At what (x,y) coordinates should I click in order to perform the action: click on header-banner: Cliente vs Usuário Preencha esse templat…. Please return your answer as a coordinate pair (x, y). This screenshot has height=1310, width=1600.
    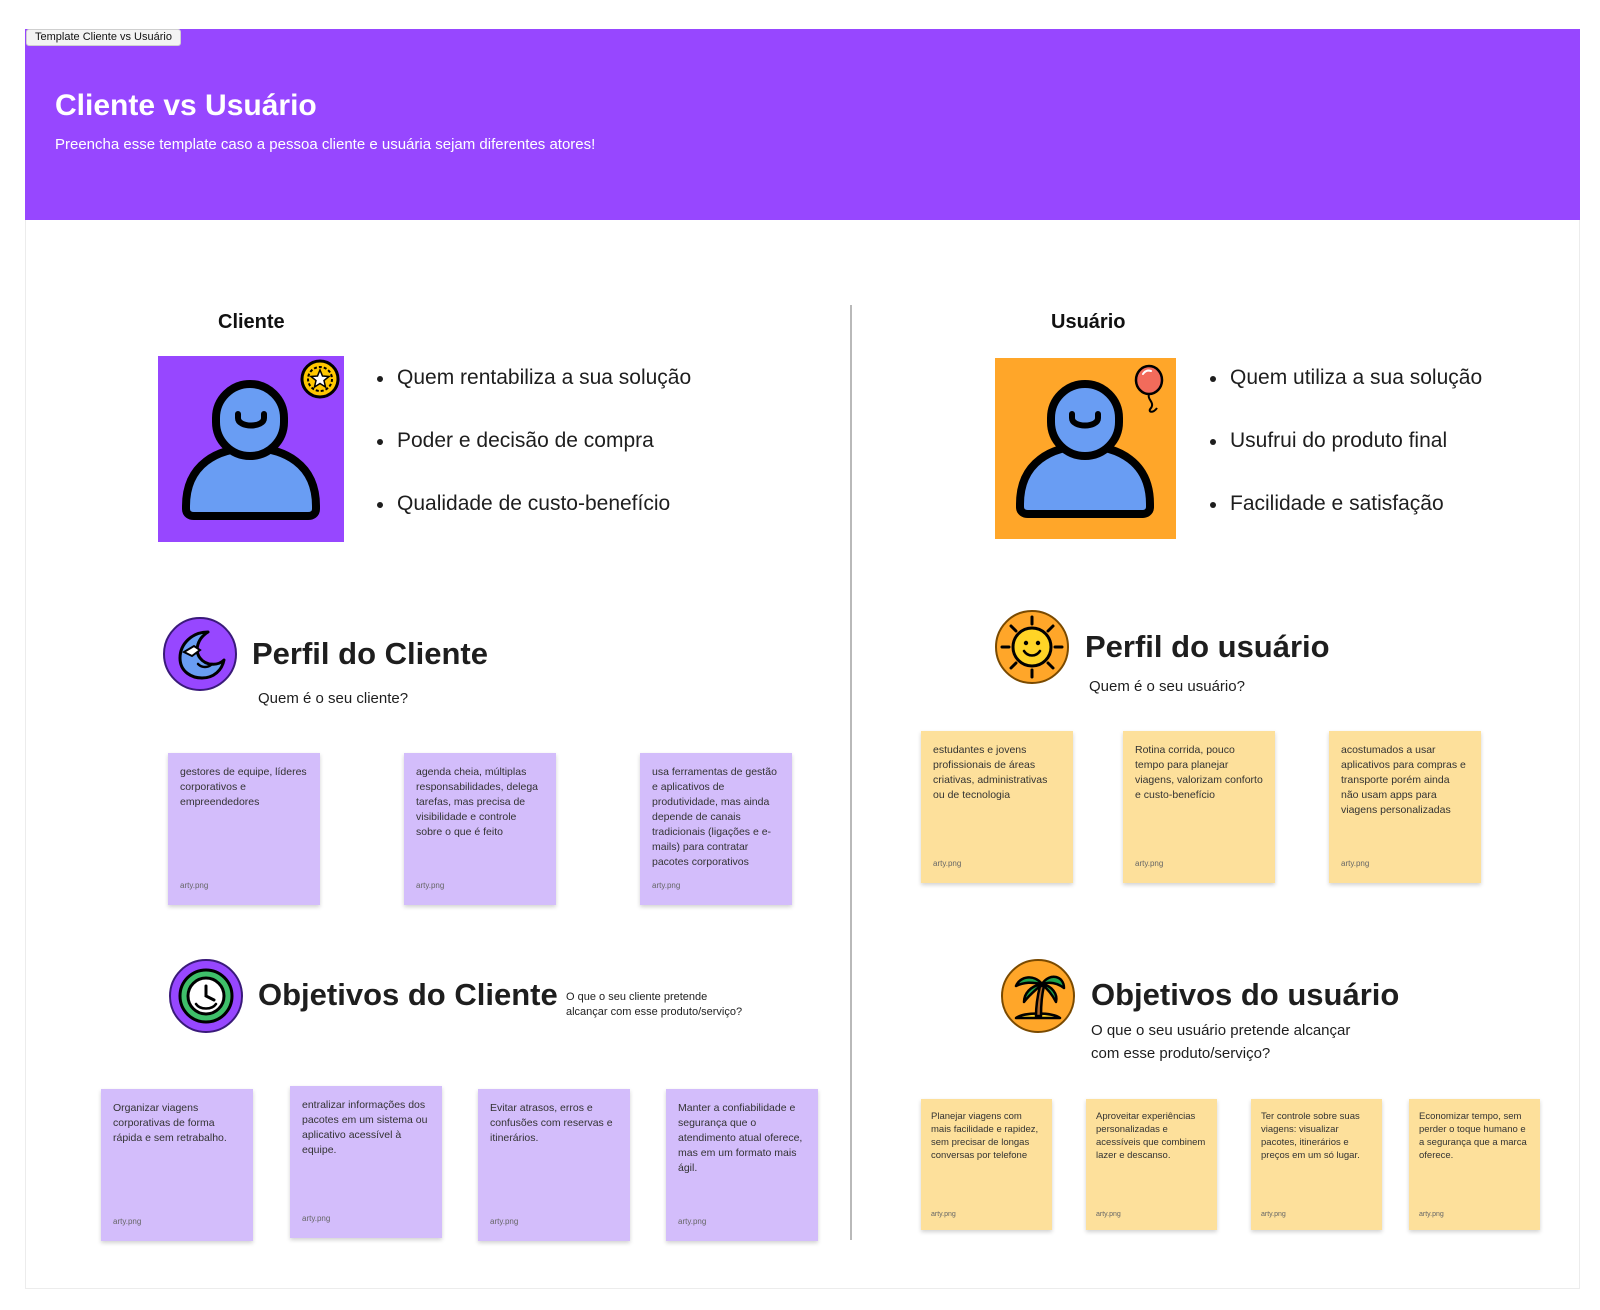
    Looking at the image, I should click on (802, 124).